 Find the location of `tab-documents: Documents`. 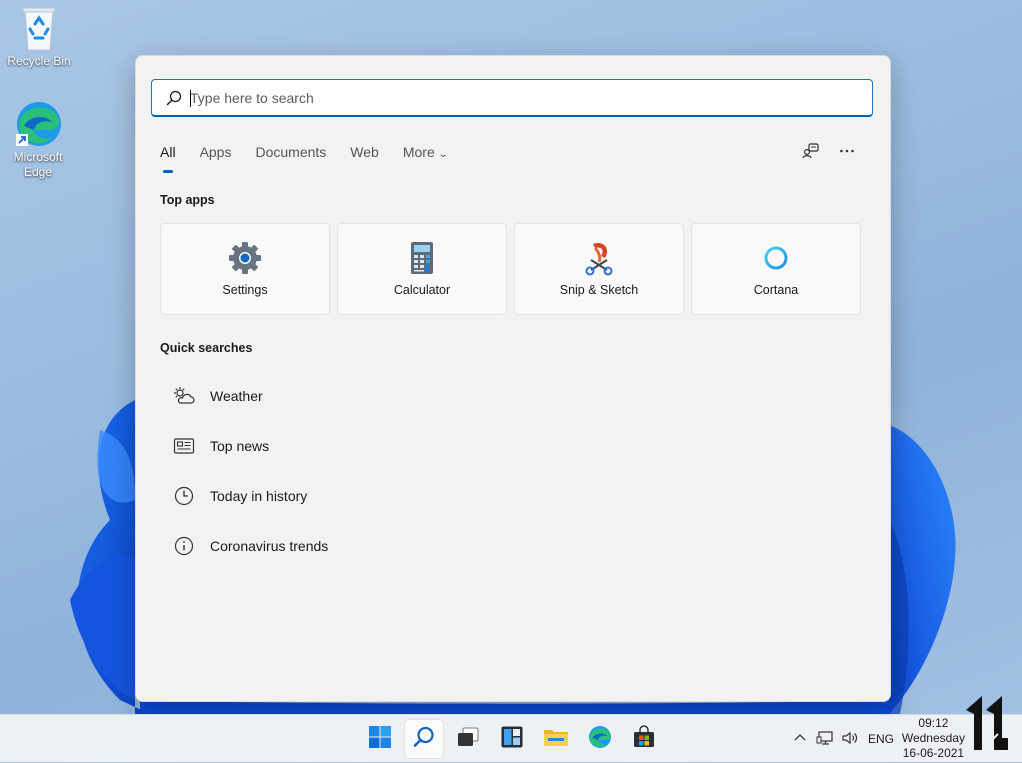

tab-documents: Documents is located at coordinates (290, 159).